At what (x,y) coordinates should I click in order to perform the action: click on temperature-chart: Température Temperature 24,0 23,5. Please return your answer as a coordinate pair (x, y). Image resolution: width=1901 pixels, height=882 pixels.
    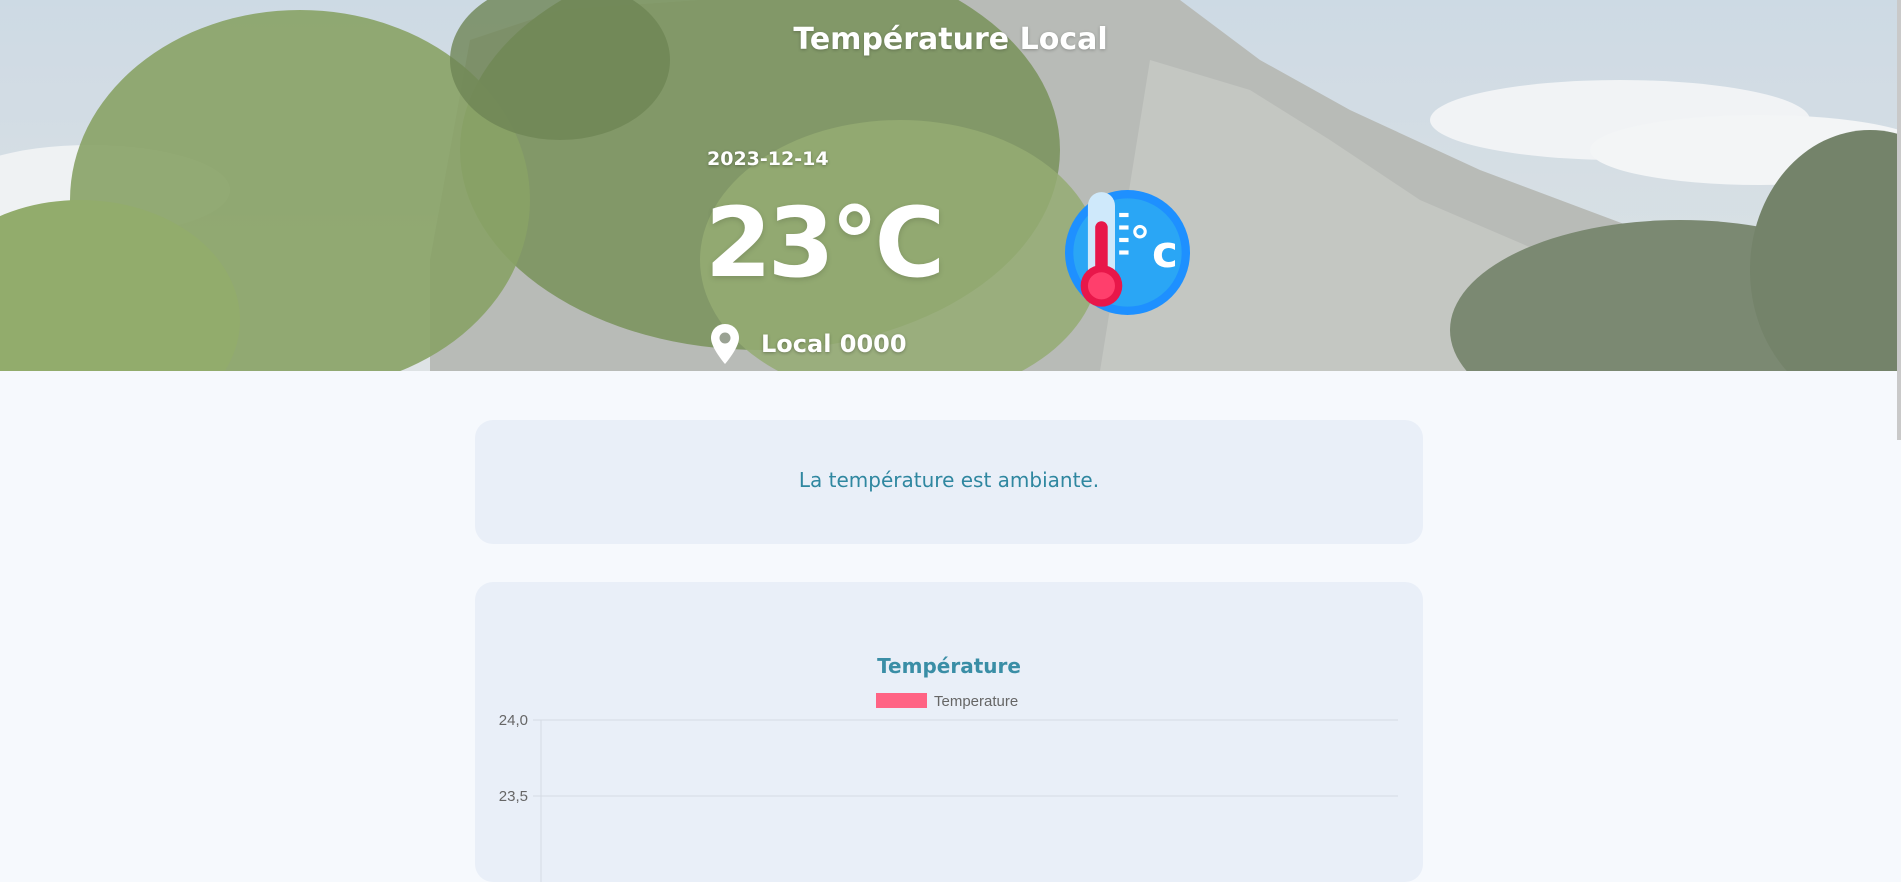
    Looking at the image, I should click on (948, 768).